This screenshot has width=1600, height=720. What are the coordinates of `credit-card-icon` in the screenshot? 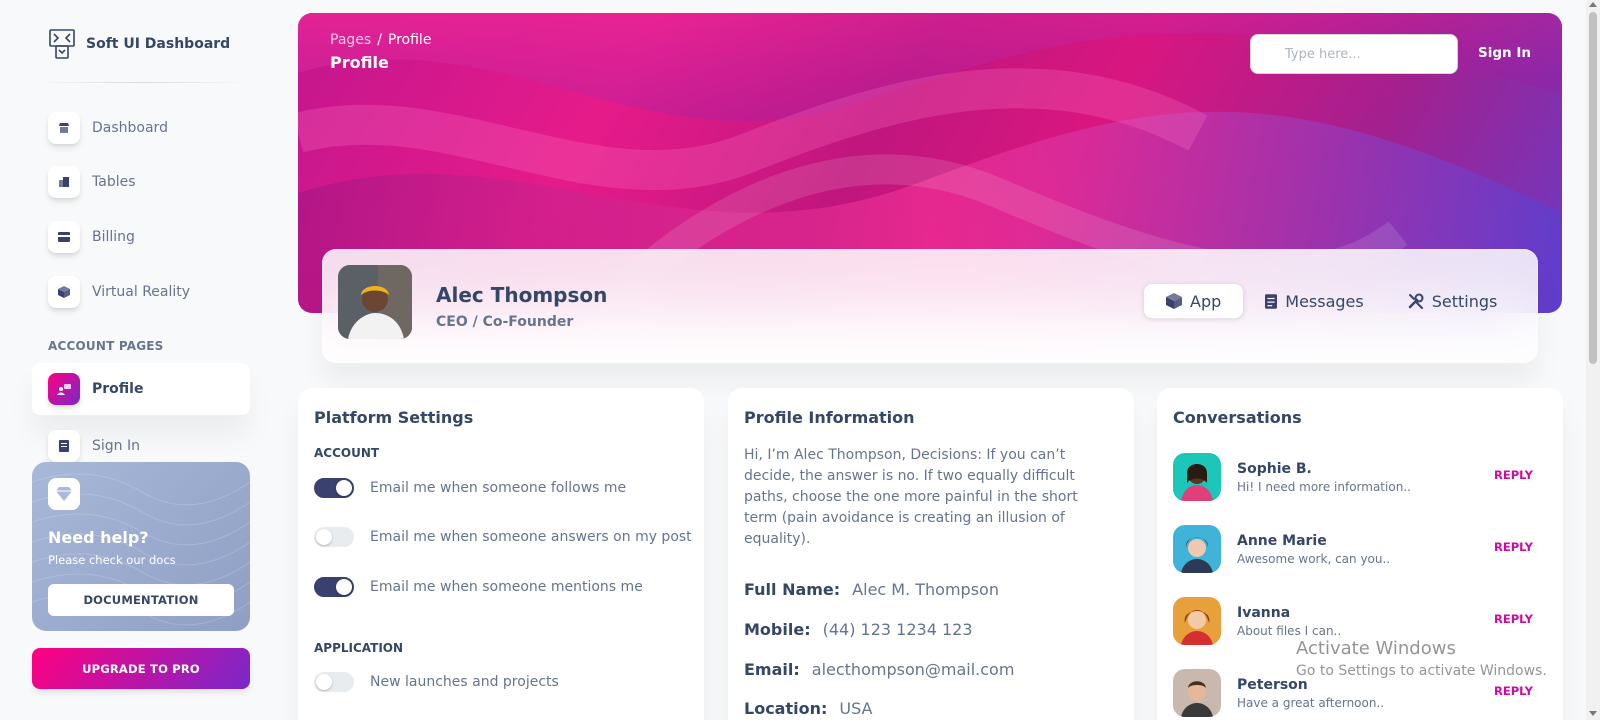 It's located at (64, 237).